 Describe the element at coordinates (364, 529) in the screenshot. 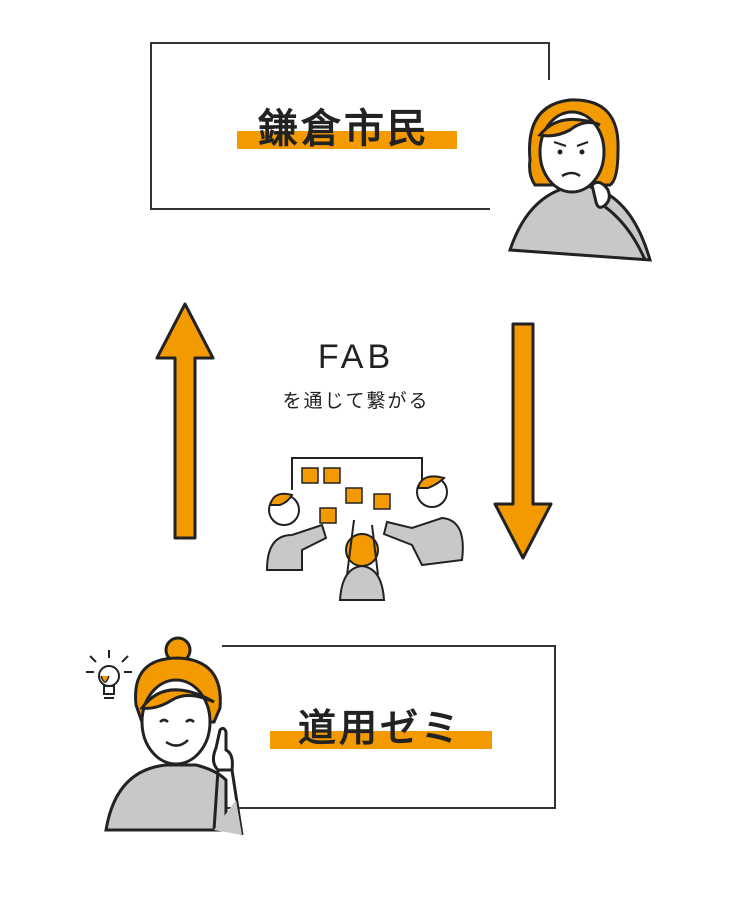

I see `workshop-group-icon` at that location.